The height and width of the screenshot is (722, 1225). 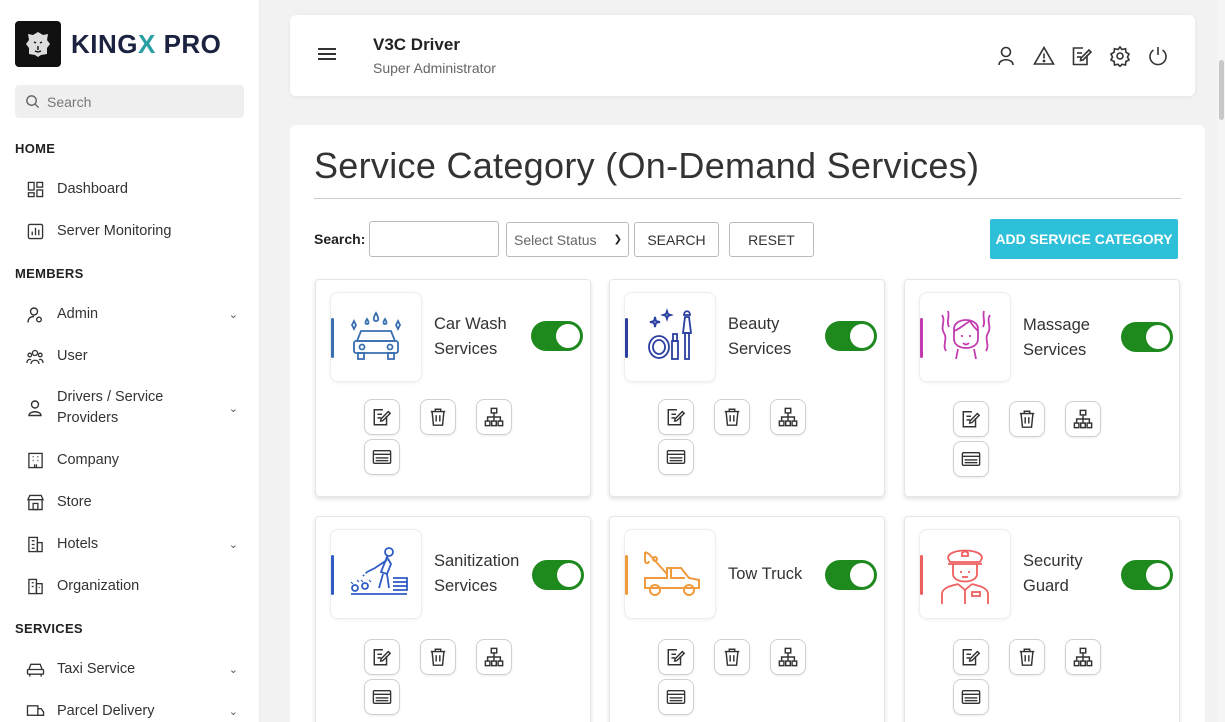 What do you see at coordinates (434, 68) in the screenshot?
I see `user-role: Super Administrator` at bounding box center [434, 68].